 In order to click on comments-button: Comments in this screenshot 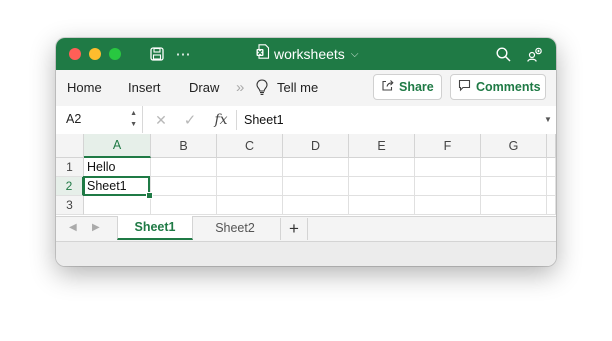, I will do `click(498, 87)`.